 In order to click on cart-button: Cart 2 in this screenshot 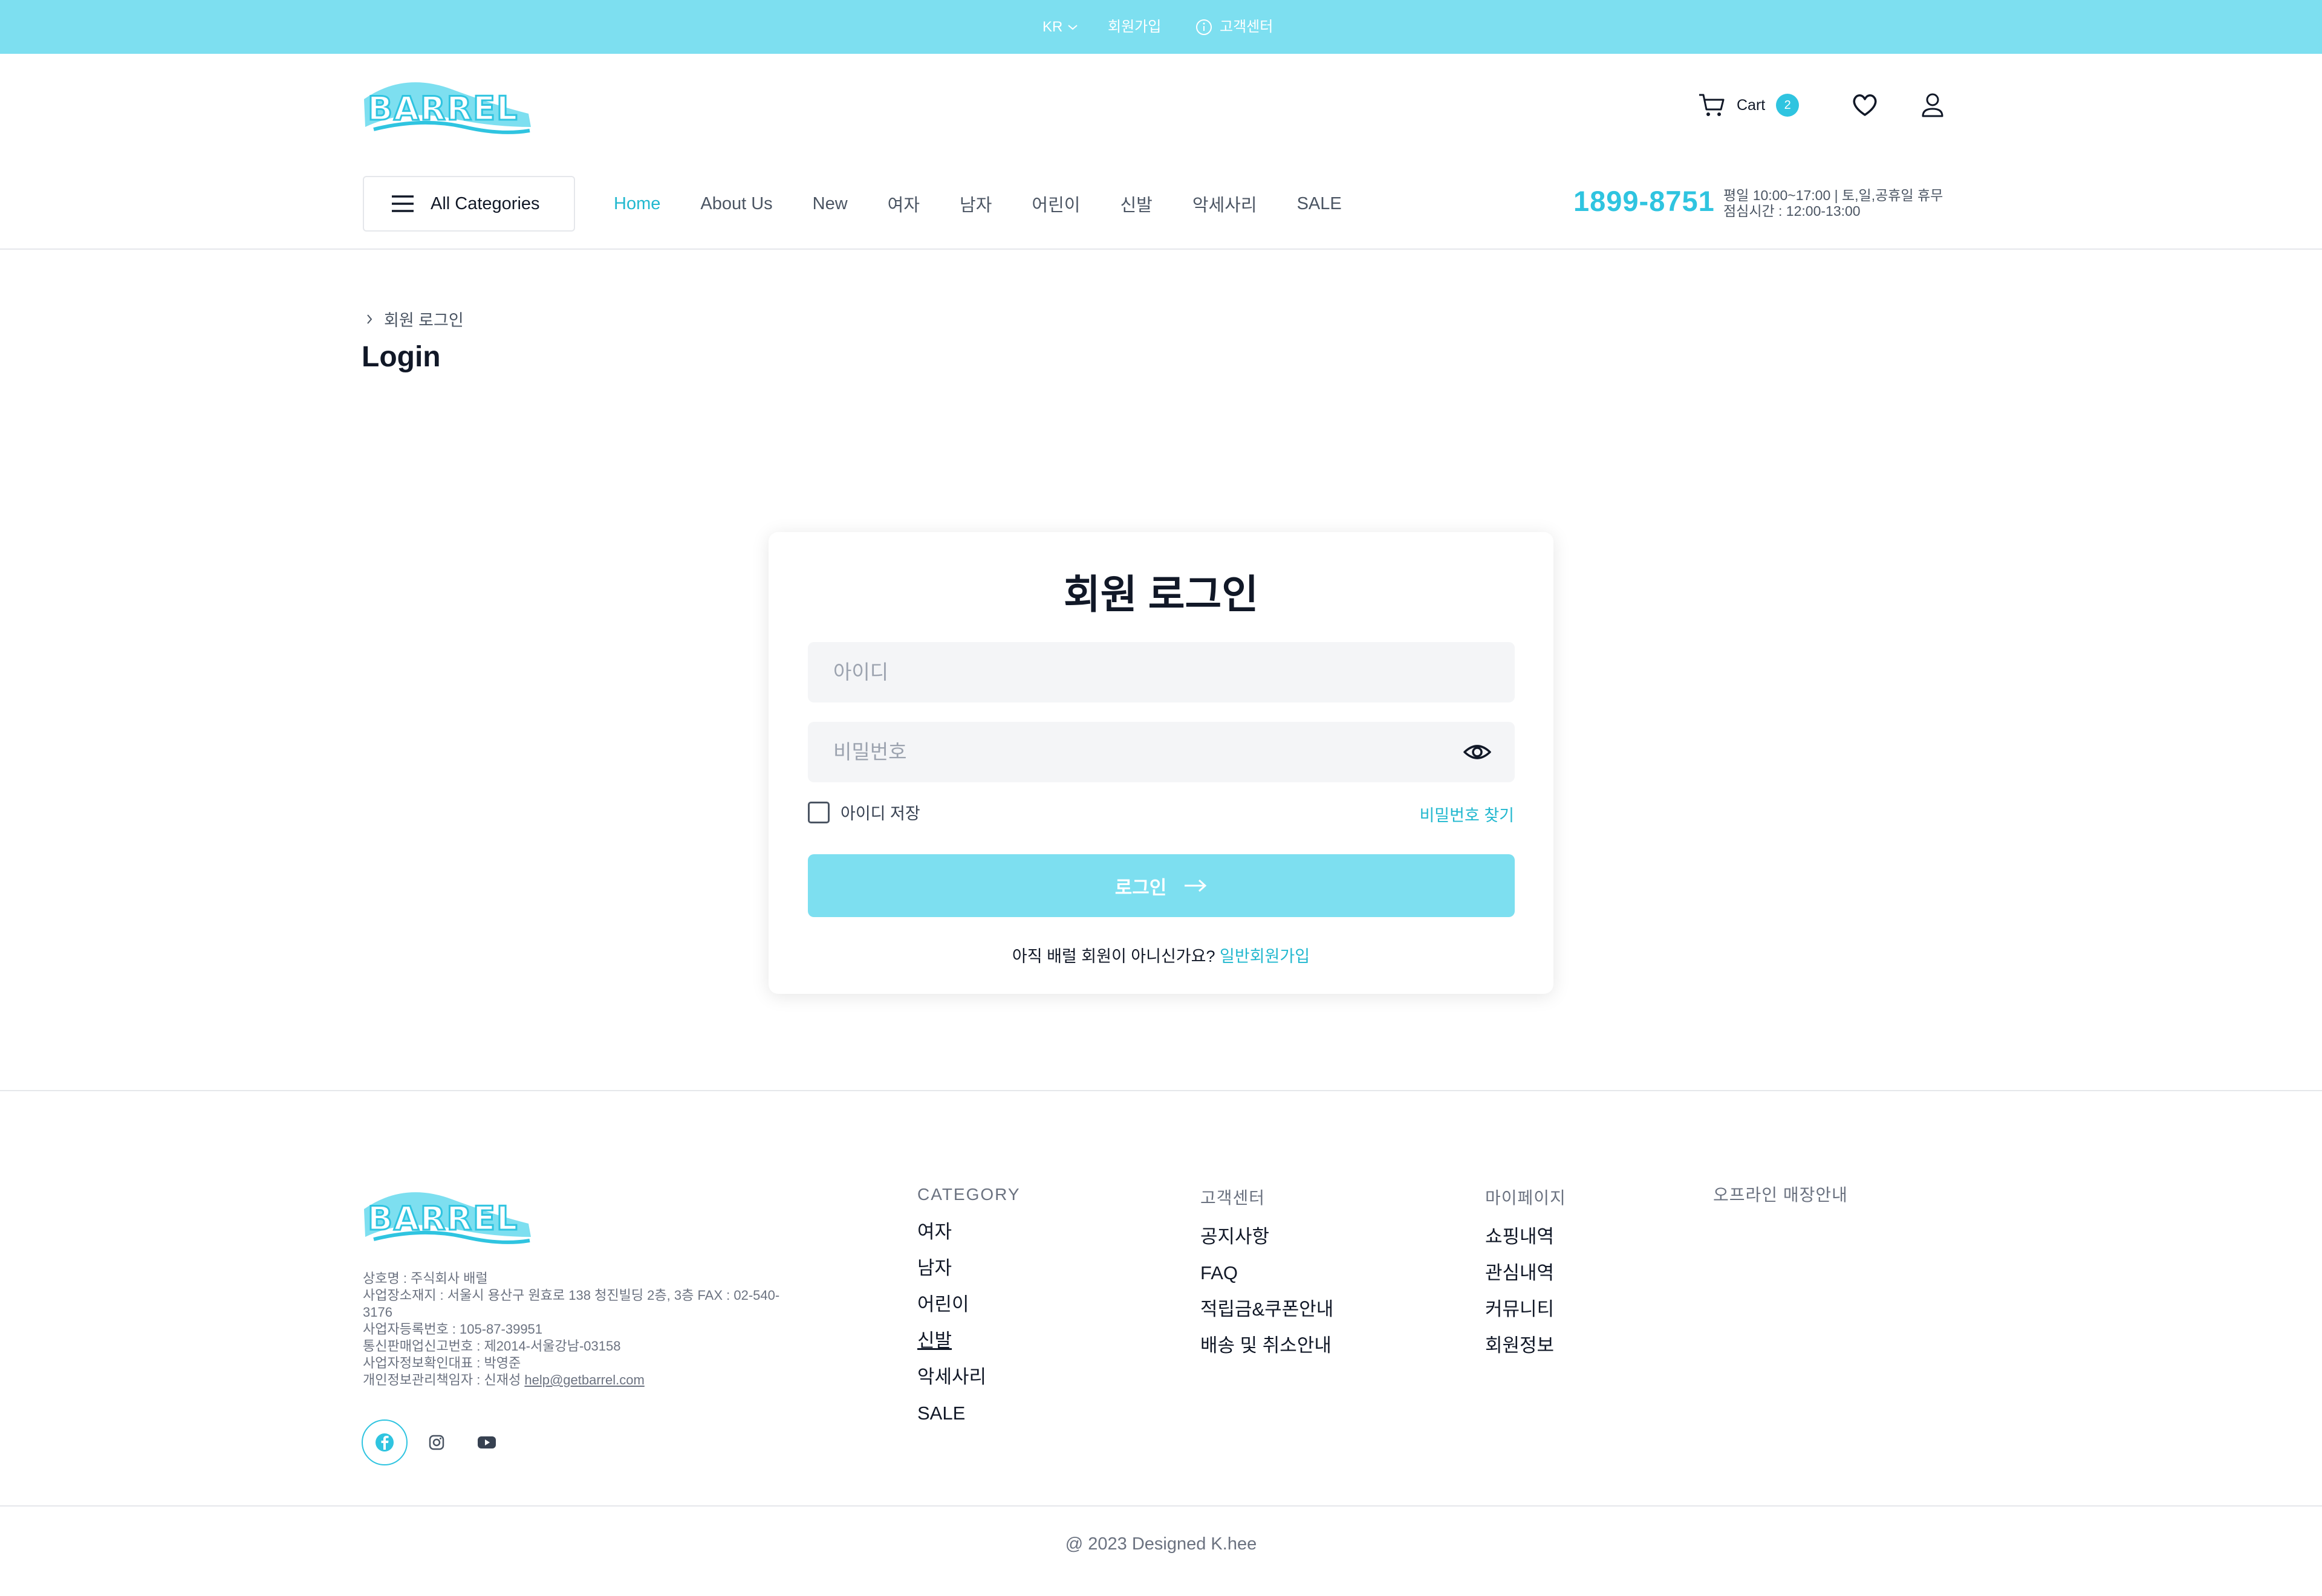, I will do `click(1749, 105)`.